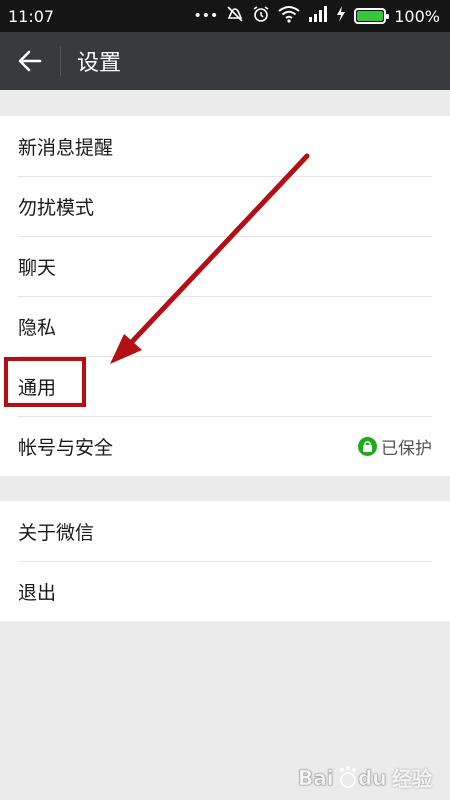 The height and width of the screenshot is (800, 450). I want to click on settings-item-account-security: 帐号与安全 已保护, so click(225, 446).